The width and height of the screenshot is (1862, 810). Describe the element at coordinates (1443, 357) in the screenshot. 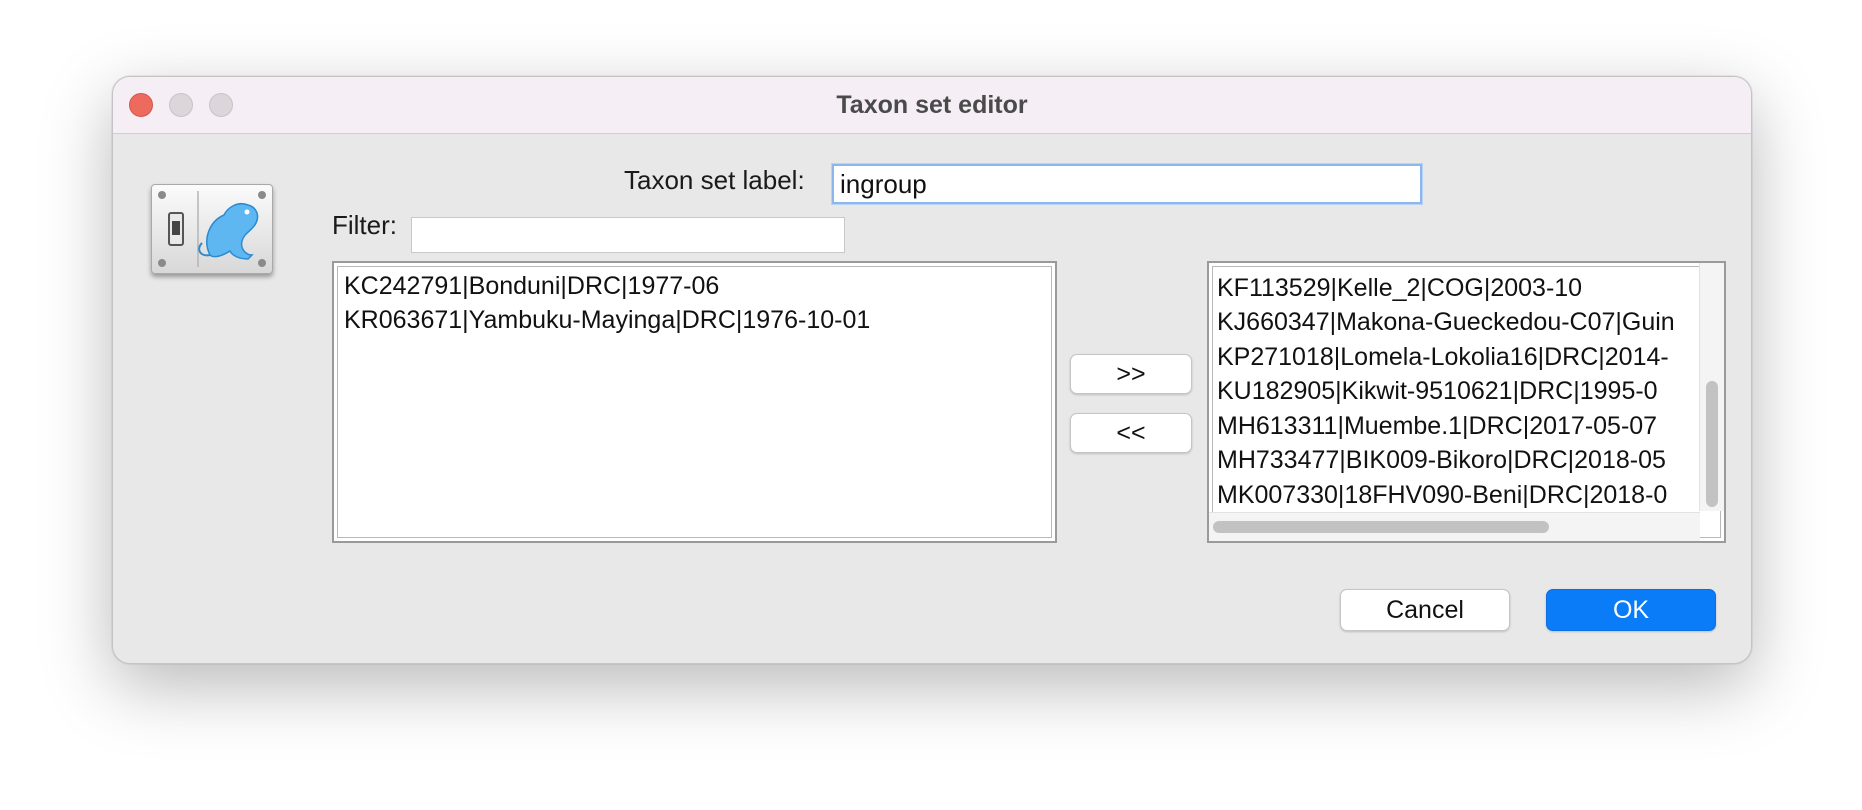

I see `list-item: KP271018|Lomela-Lokolia16|DRC|2014-` at that location.